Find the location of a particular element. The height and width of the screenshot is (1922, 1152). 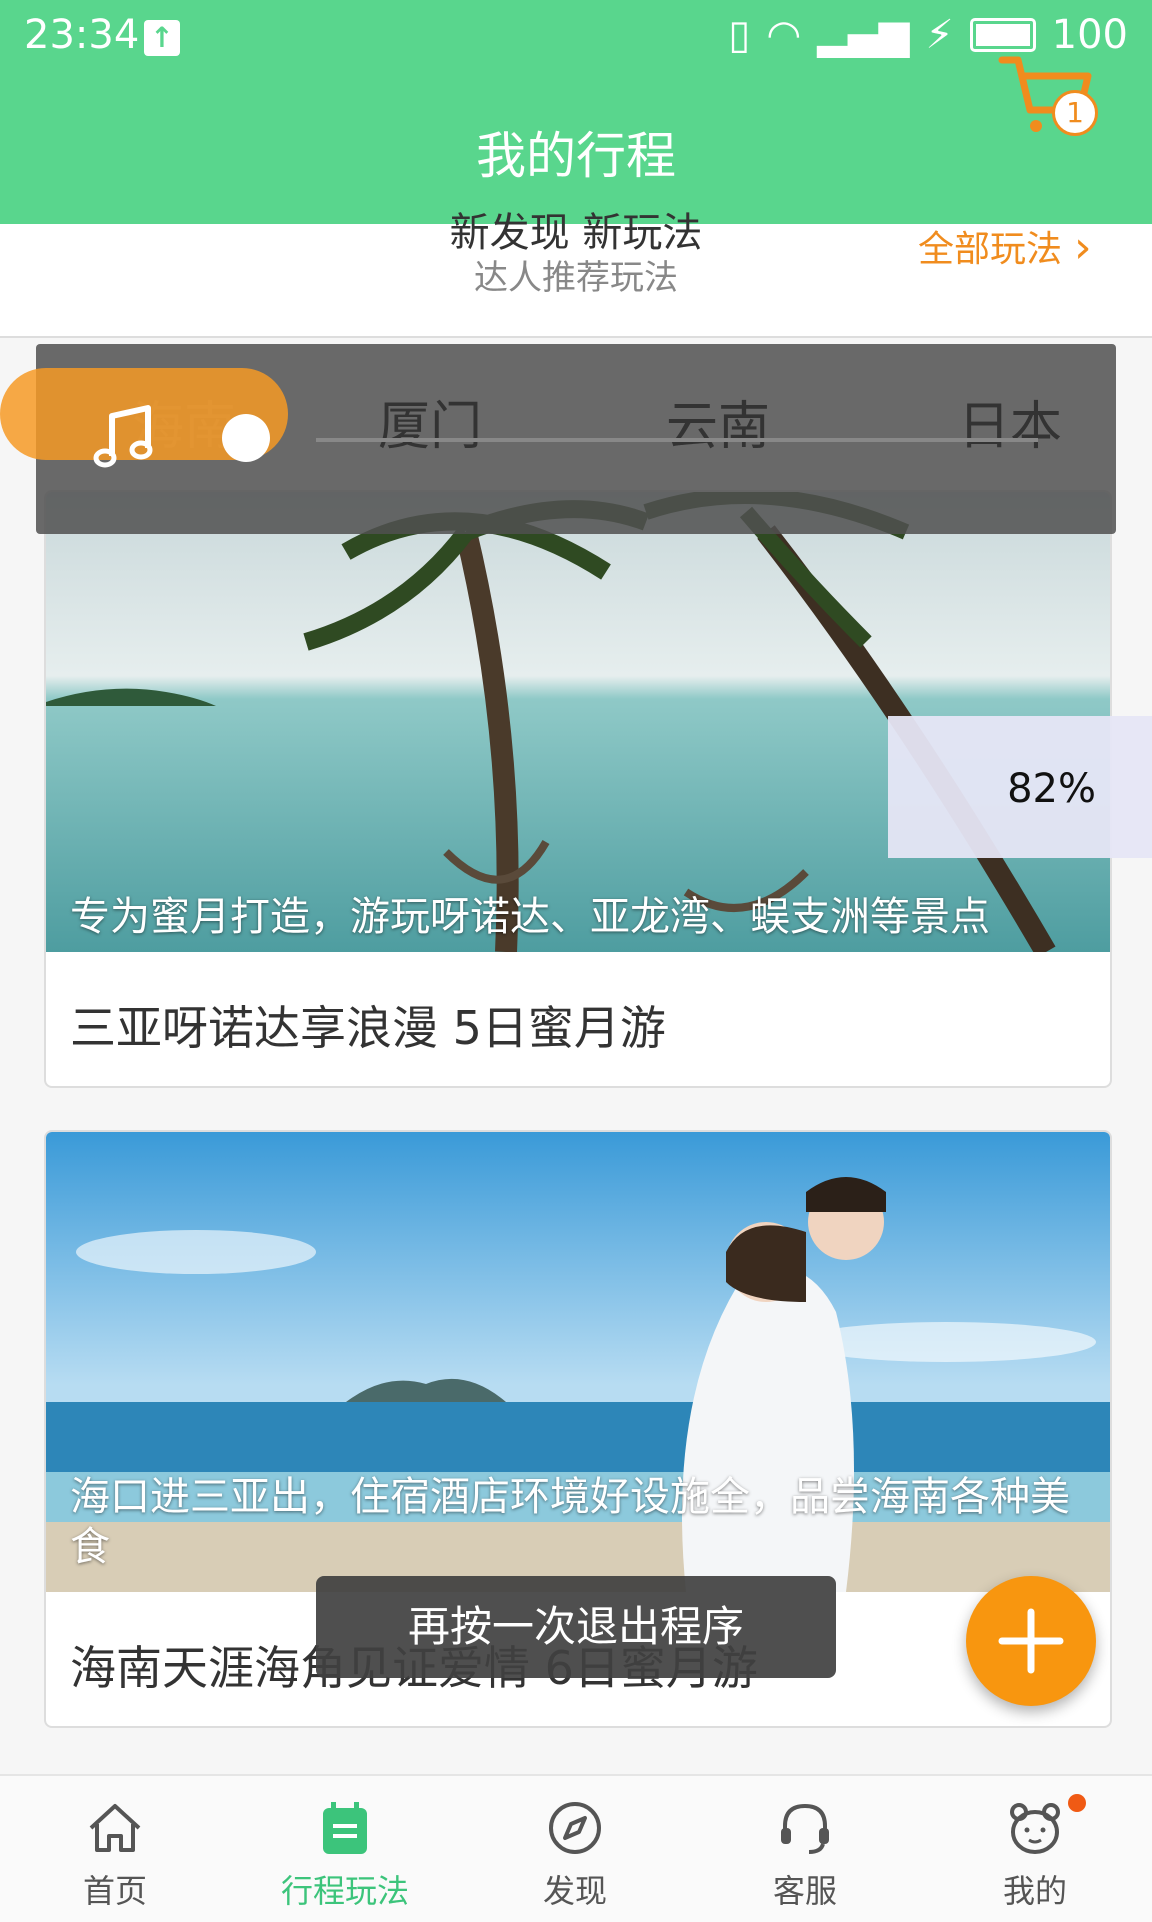

home-icon is located at coordinates (115, 1828).